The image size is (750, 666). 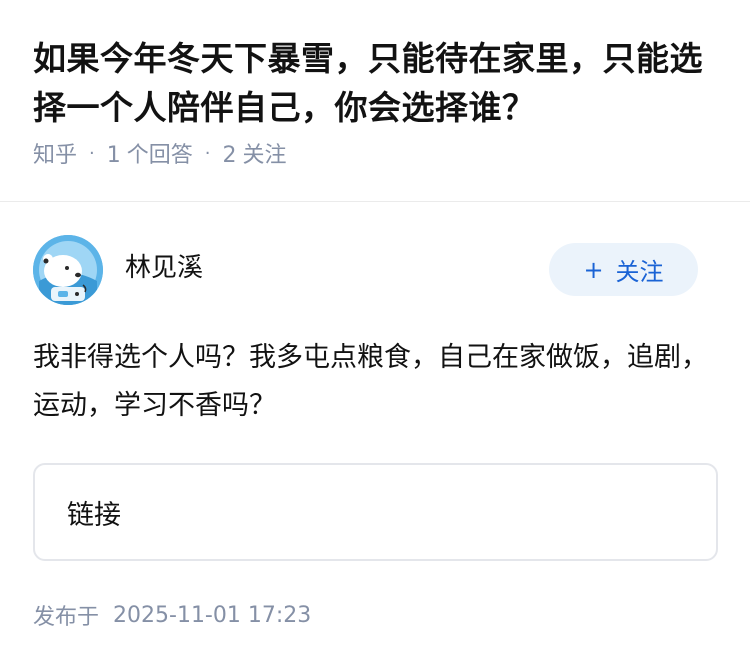 I want to click on link-card-label: 链接, so click(x=94, y=515).